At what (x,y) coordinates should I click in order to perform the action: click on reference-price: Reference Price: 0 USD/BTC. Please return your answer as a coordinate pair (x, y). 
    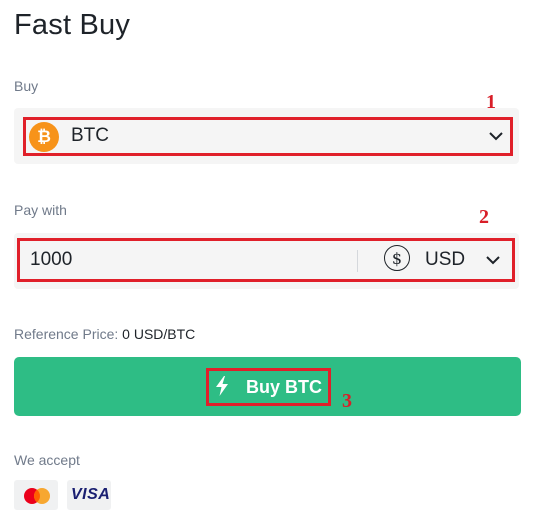
    Looking at the image, I should click on (104, 334).